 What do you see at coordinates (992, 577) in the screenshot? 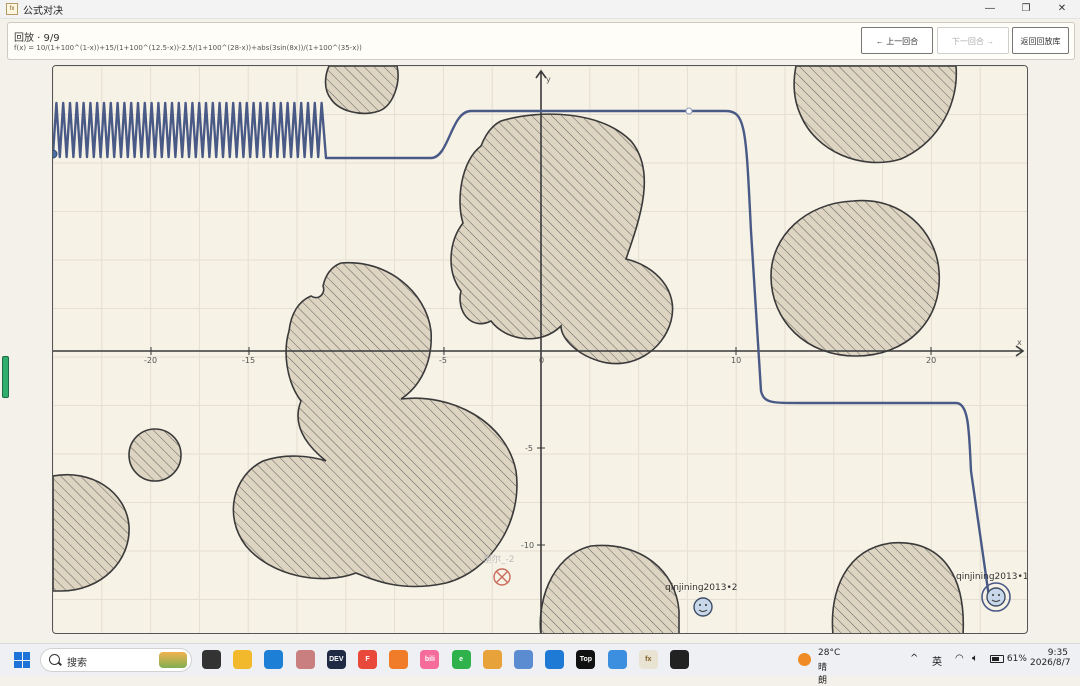
I see `player-label: qinjining2013•1` at bounding box center [992, 577].